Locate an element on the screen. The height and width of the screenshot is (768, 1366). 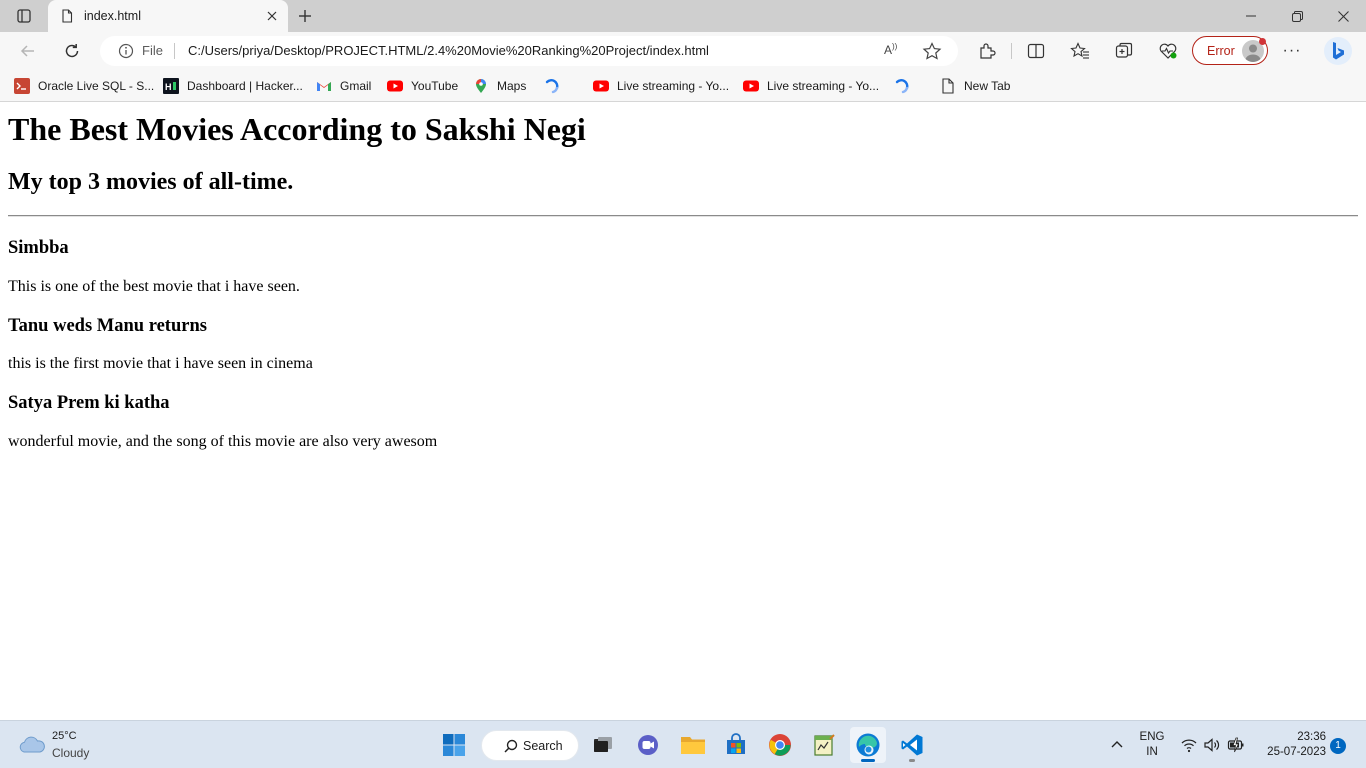
bookmark-gmail: Gmail is located at coordinates (343, 86).